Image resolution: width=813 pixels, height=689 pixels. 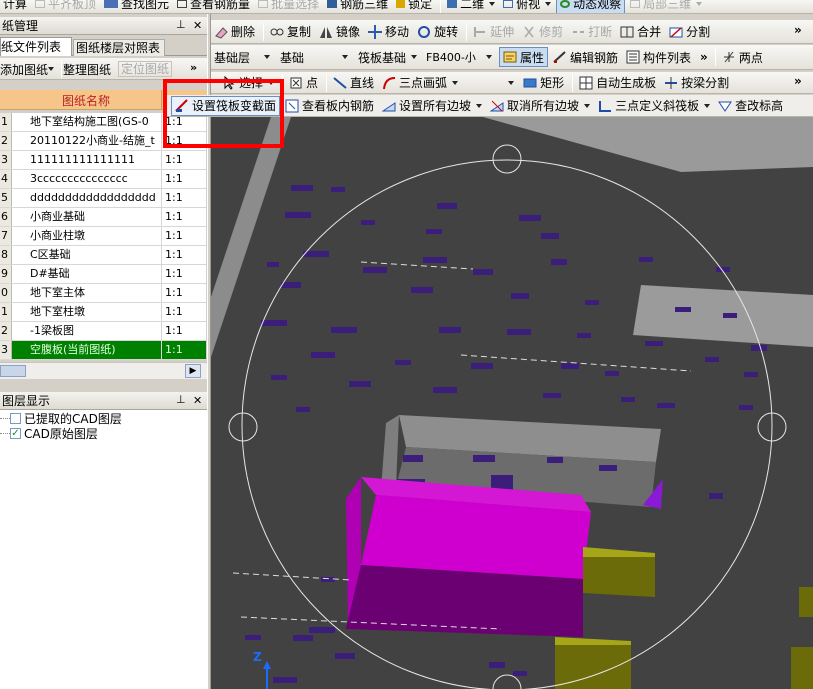 I want to click on mirror-button: 镜像, so click(x=339, y=32).